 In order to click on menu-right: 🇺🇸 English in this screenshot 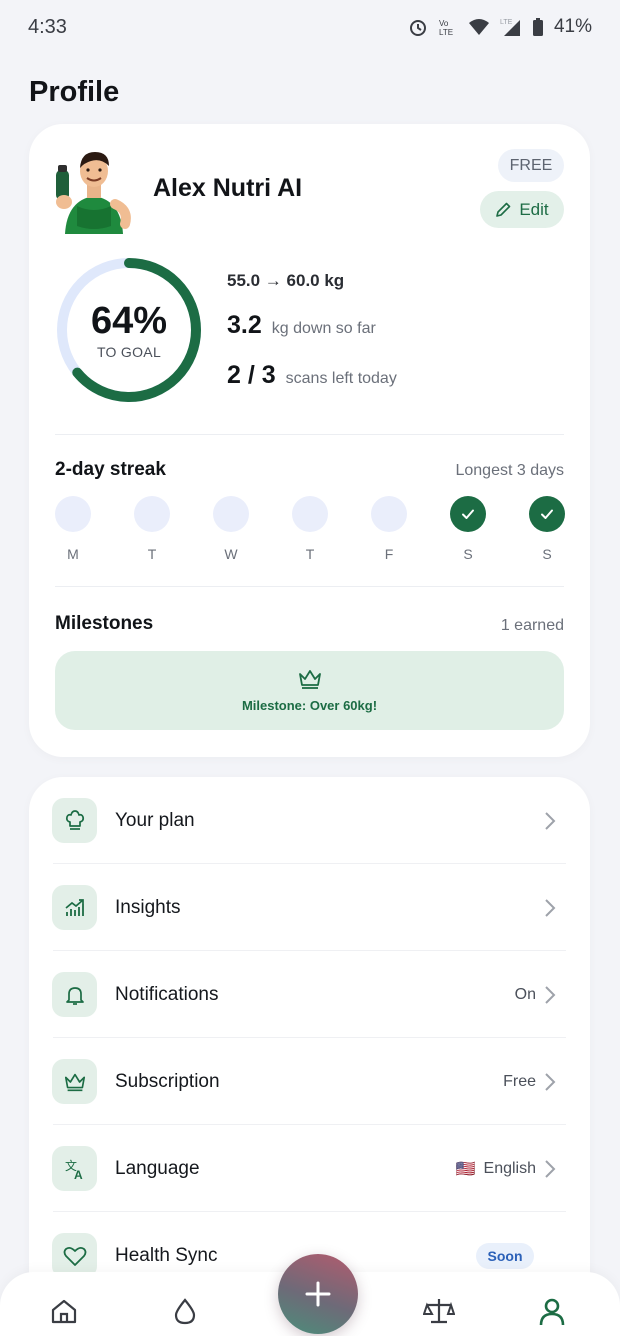, I will do `click(506, 1169)`.